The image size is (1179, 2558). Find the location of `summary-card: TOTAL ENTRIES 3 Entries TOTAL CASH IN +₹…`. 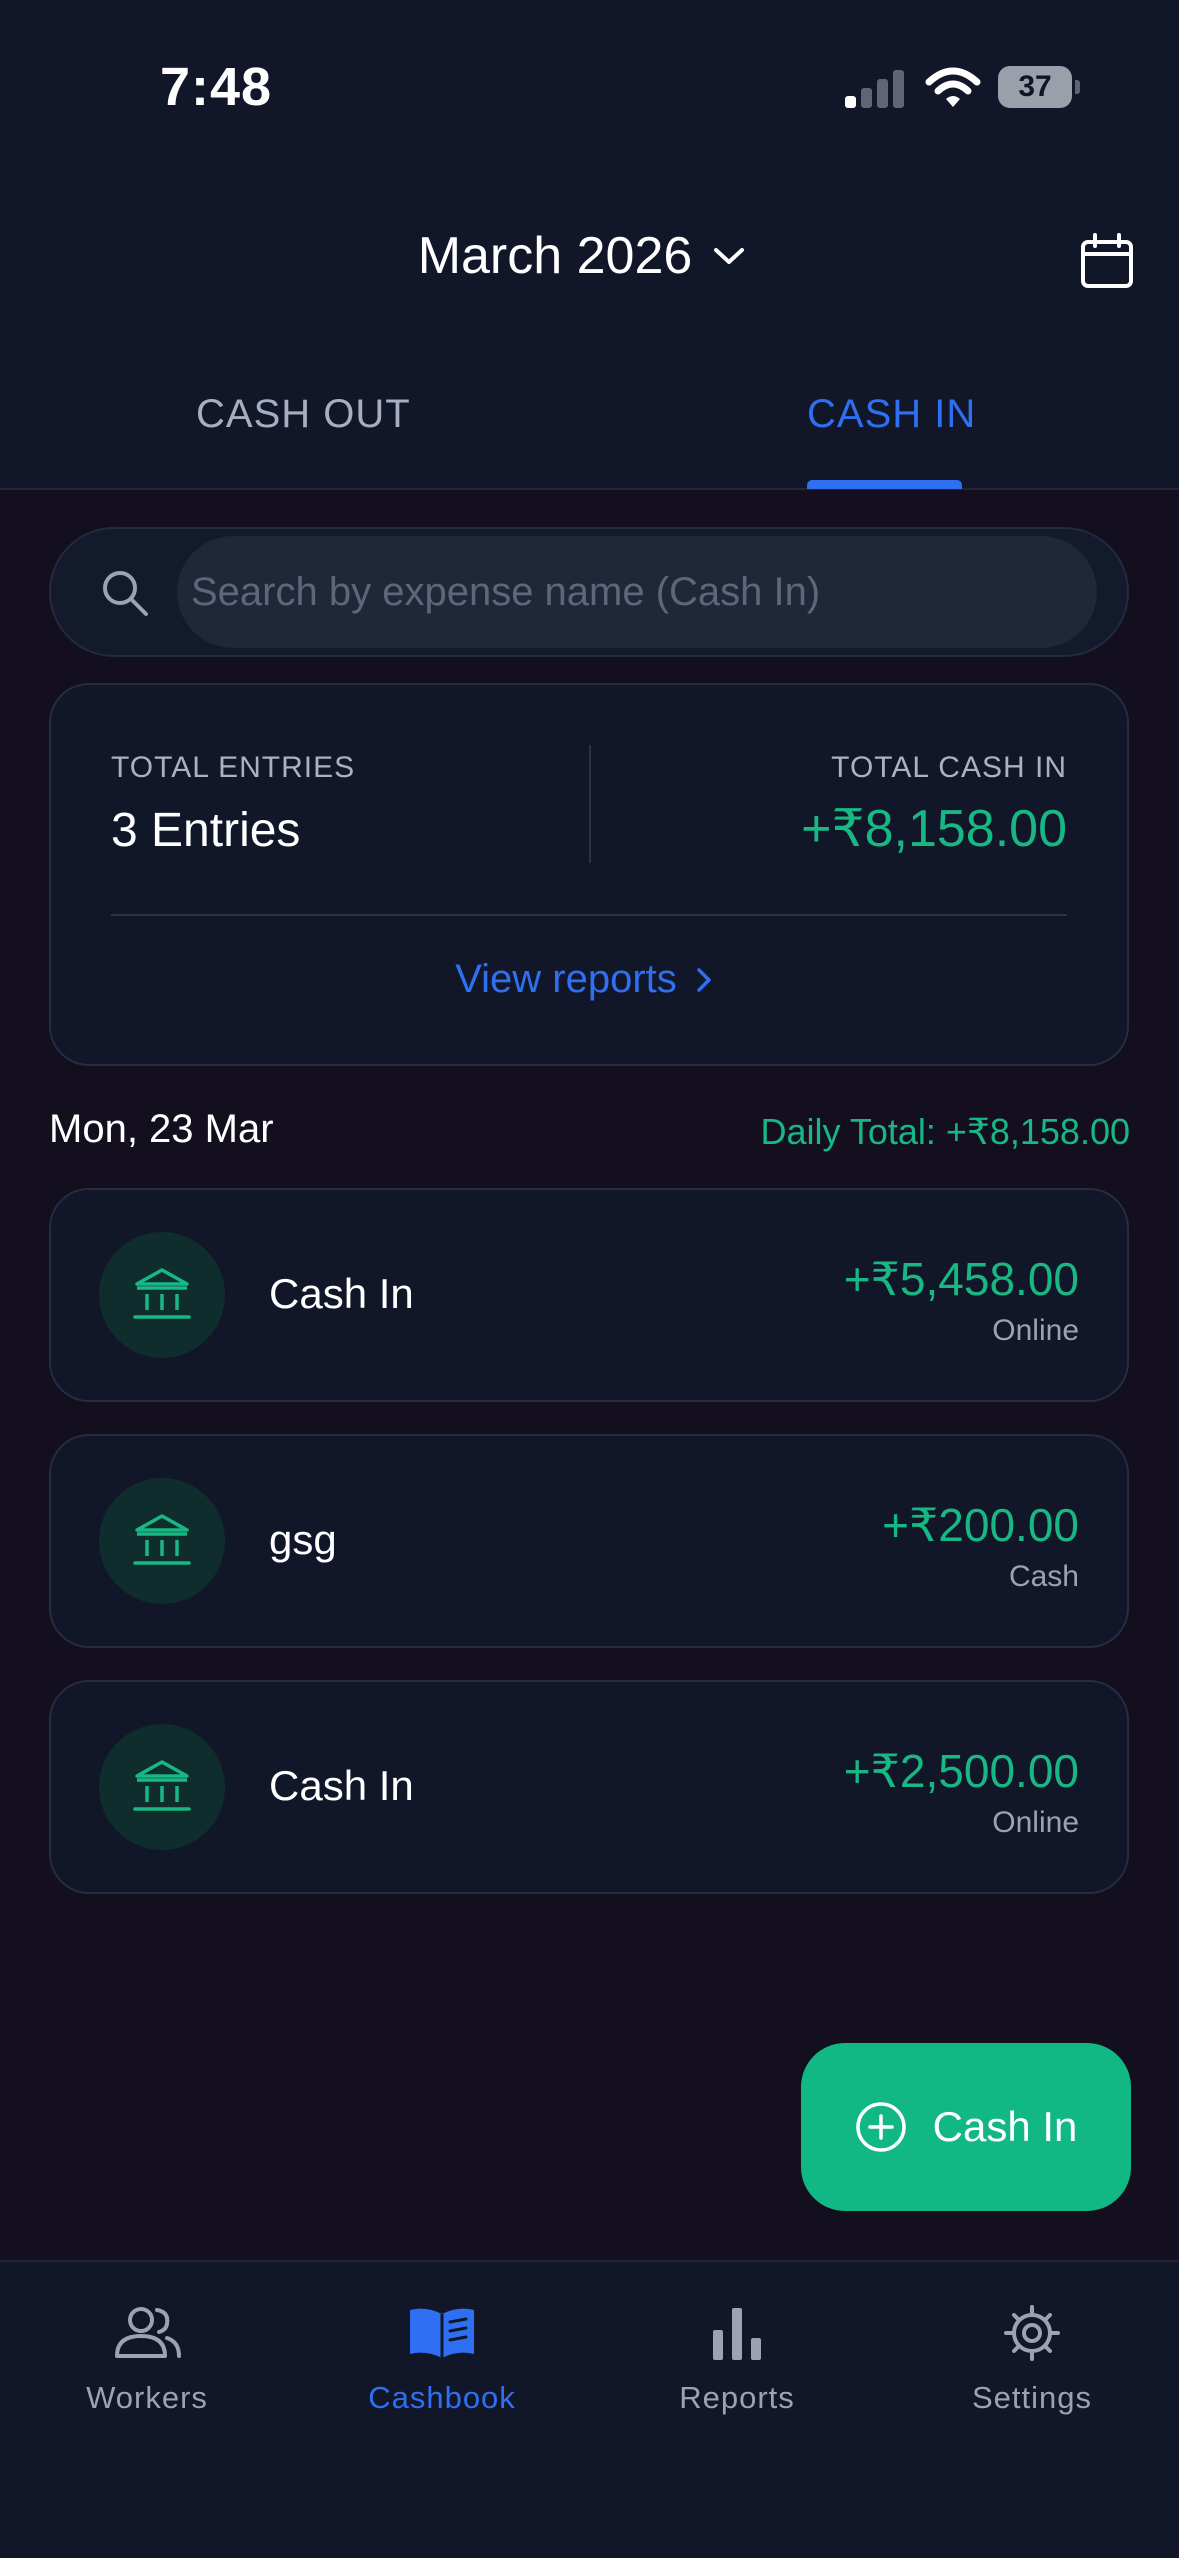

summary-card: TOTAL ENTRIES 3 Entries TOTAL CASH IN +₹… is located at coordinates (589, 874).